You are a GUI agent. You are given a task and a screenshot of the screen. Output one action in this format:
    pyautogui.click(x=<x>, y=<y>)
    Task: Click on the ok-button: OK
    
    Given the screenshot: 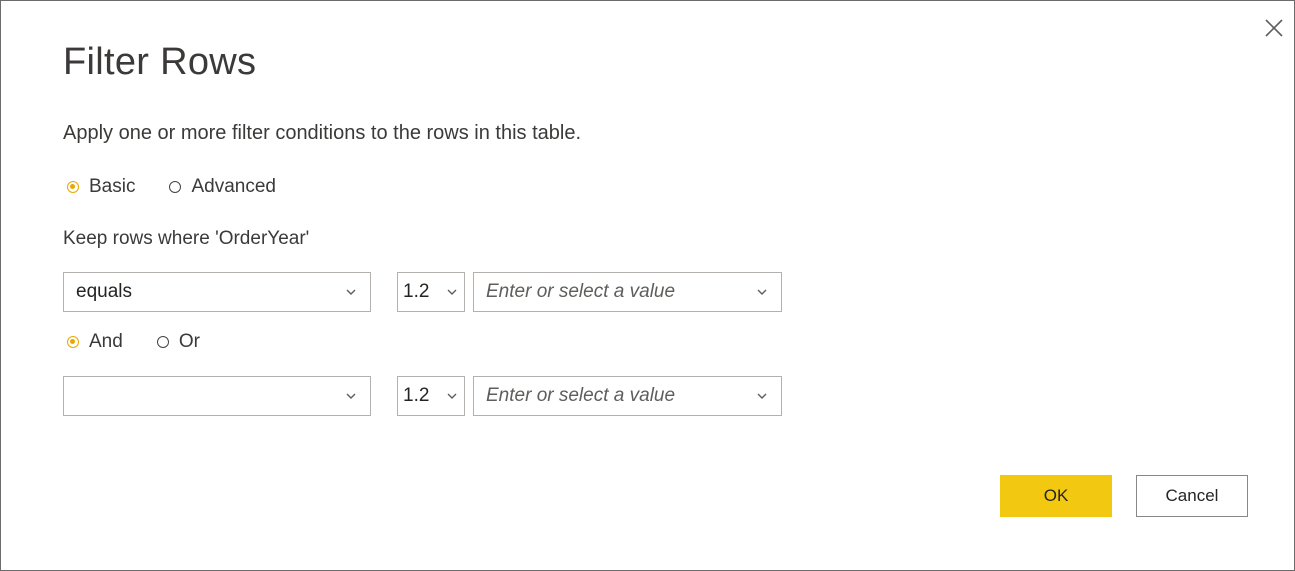 What is the action you would take?
    pyautogui.click(x=1056, y=496)
    